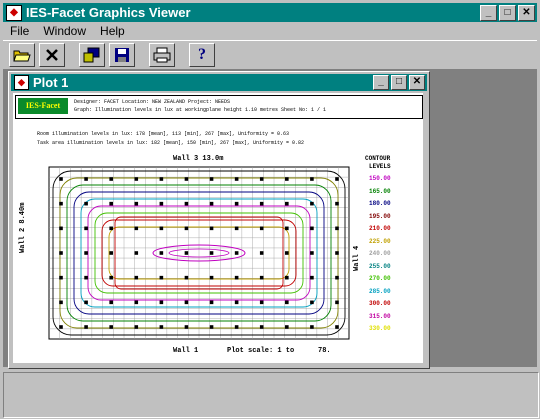 This screenshot has height=419, width=540. I want to click on delete-button, so click(52, 55).